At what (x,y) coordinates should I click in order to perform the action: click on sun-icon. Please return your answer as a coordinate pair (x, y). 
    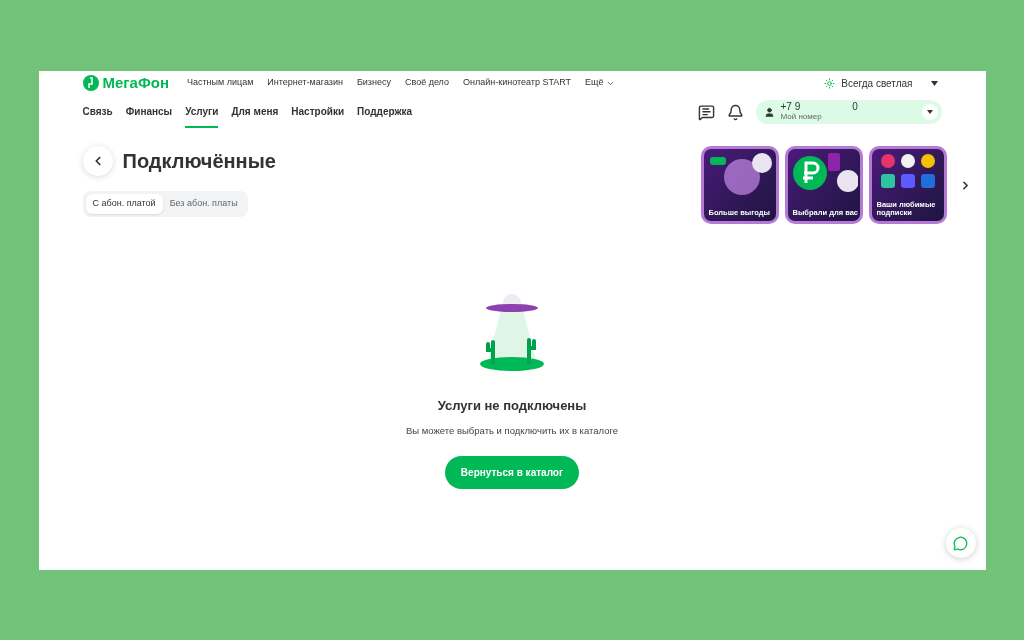
    Looking at the image, I should click on (830, 83).